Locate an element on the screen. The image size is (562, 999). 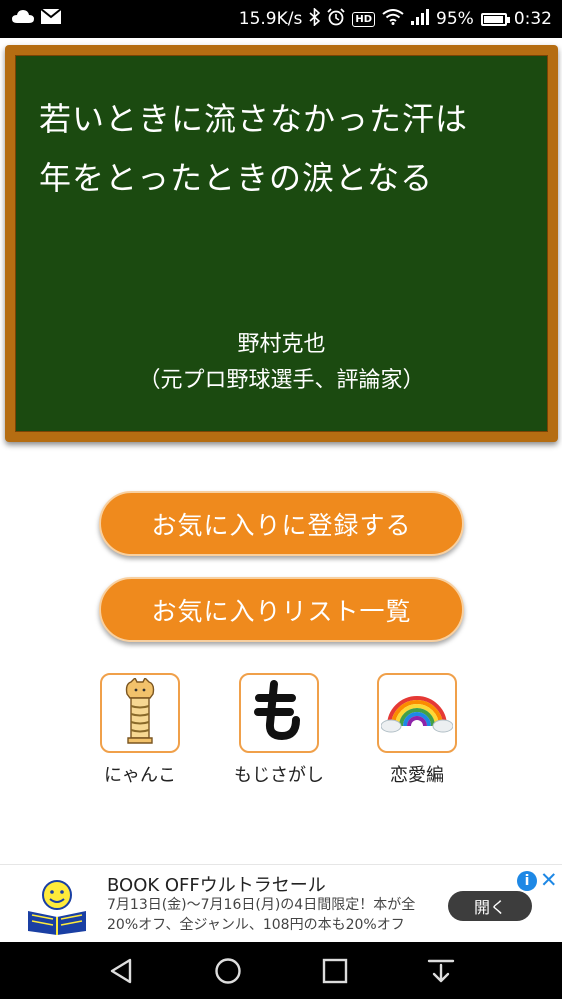
navigation-bar is located at coordinates (281, 970).